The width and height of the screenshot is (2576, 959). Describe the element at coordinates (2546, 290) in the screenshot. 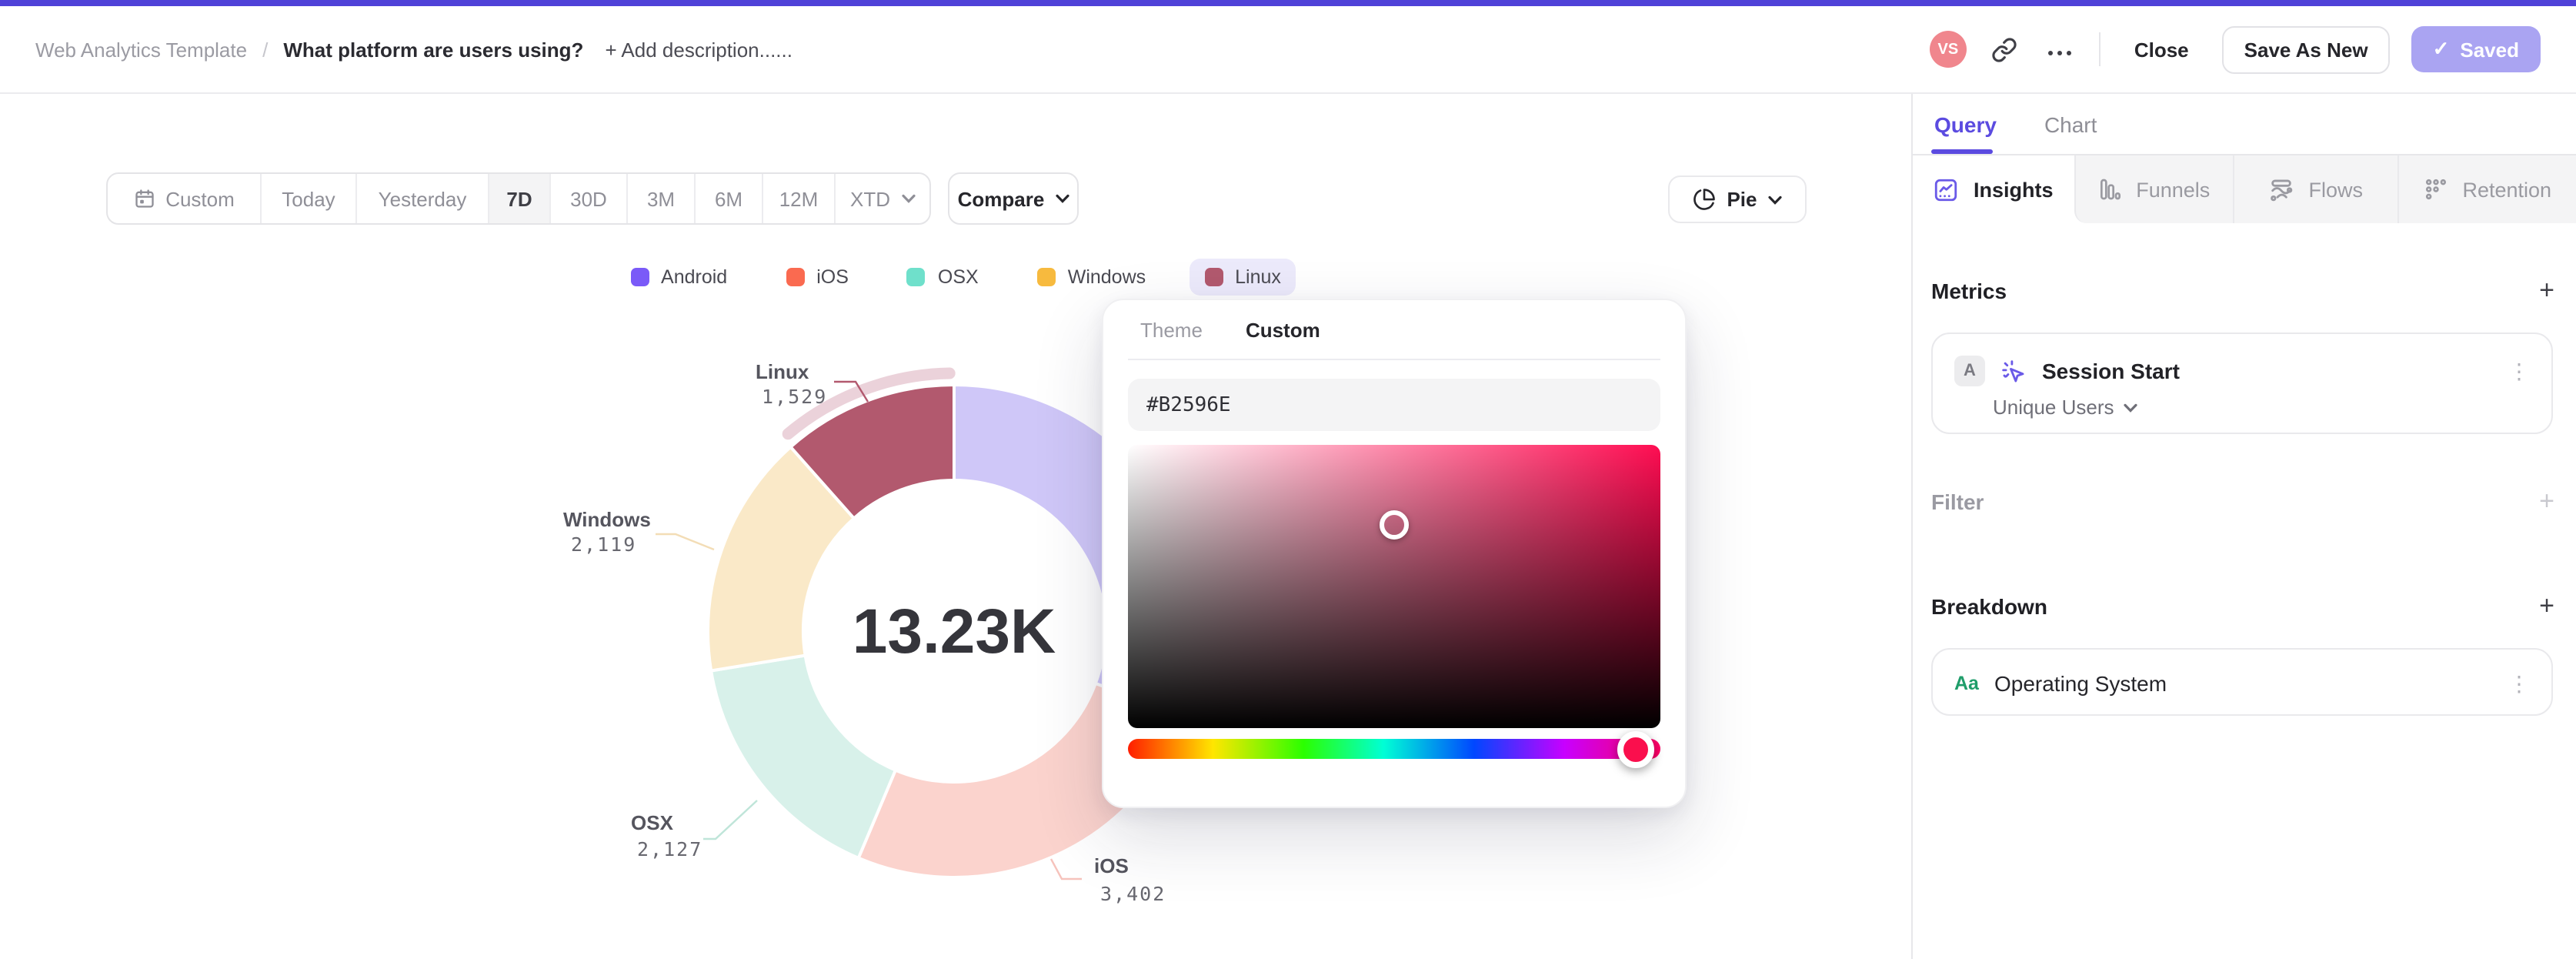

I see `add-metric-button: +` at that location.